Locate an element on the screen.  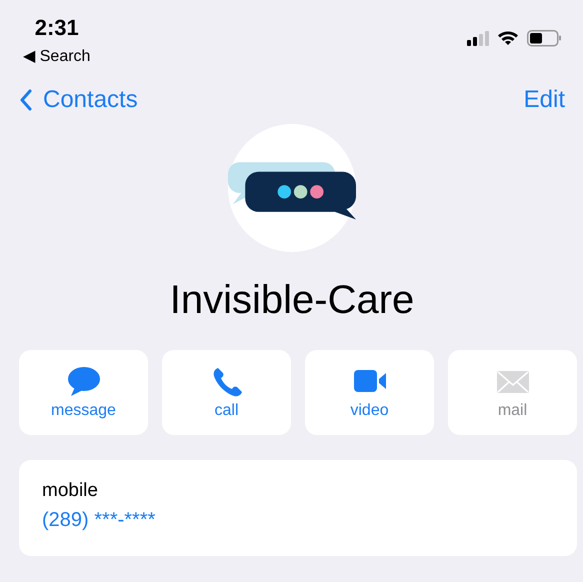
speech-bubble-icon is located at coordinates (83, 382).